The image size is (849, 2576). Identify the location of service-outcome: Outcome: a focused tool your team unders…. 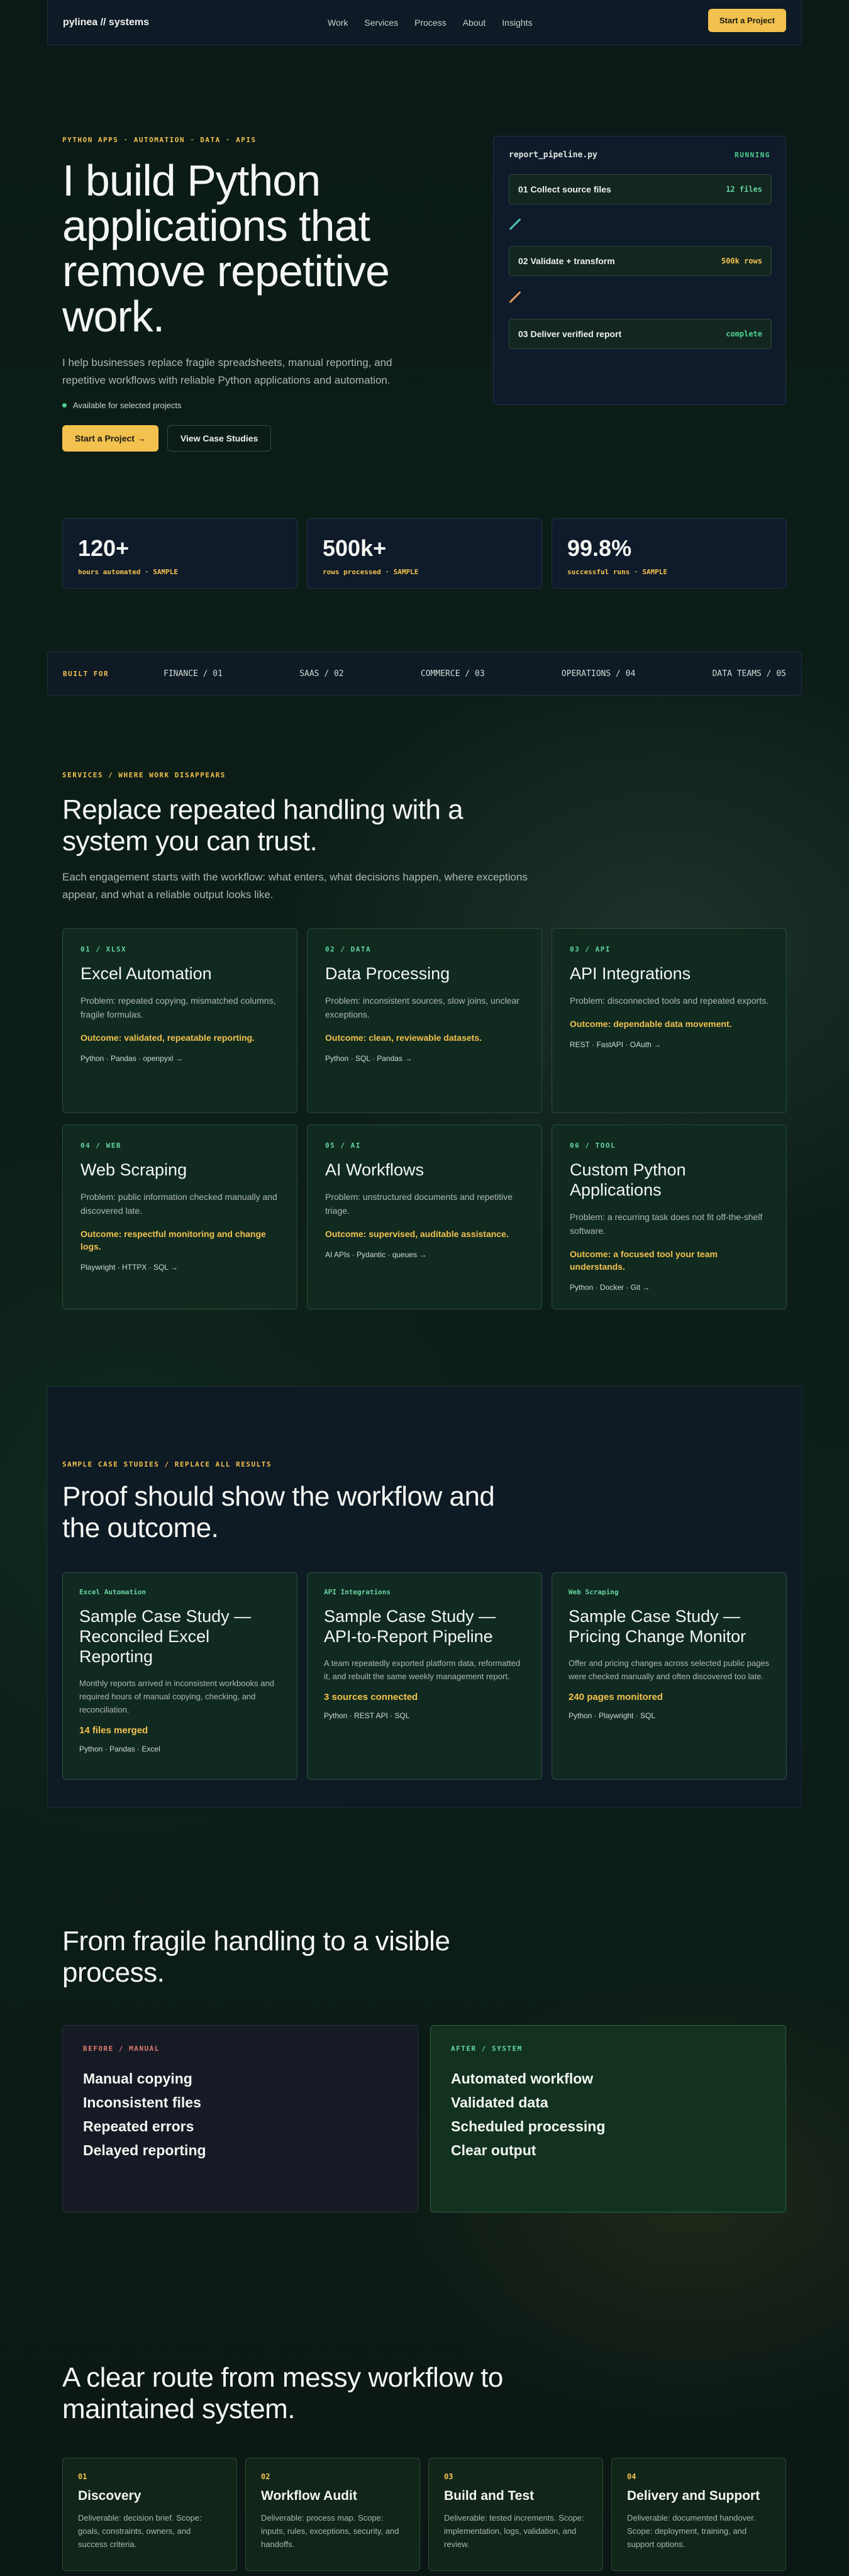
(644, 1260).